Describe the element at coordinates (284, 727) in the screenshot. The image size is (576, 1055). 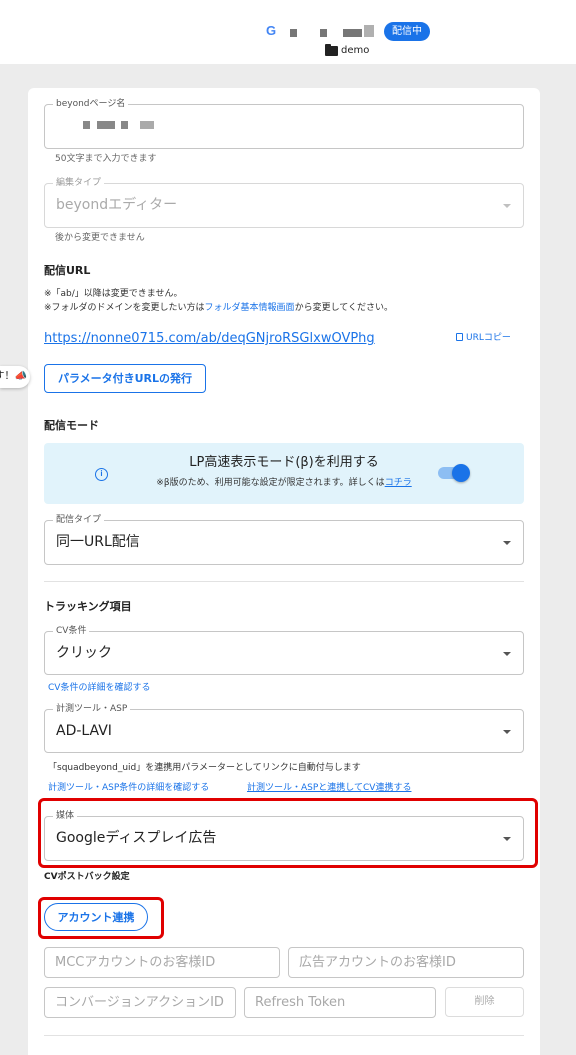
I see `measurement-tool-select: 計測ツール・ASP AD-LAVI` at that location.